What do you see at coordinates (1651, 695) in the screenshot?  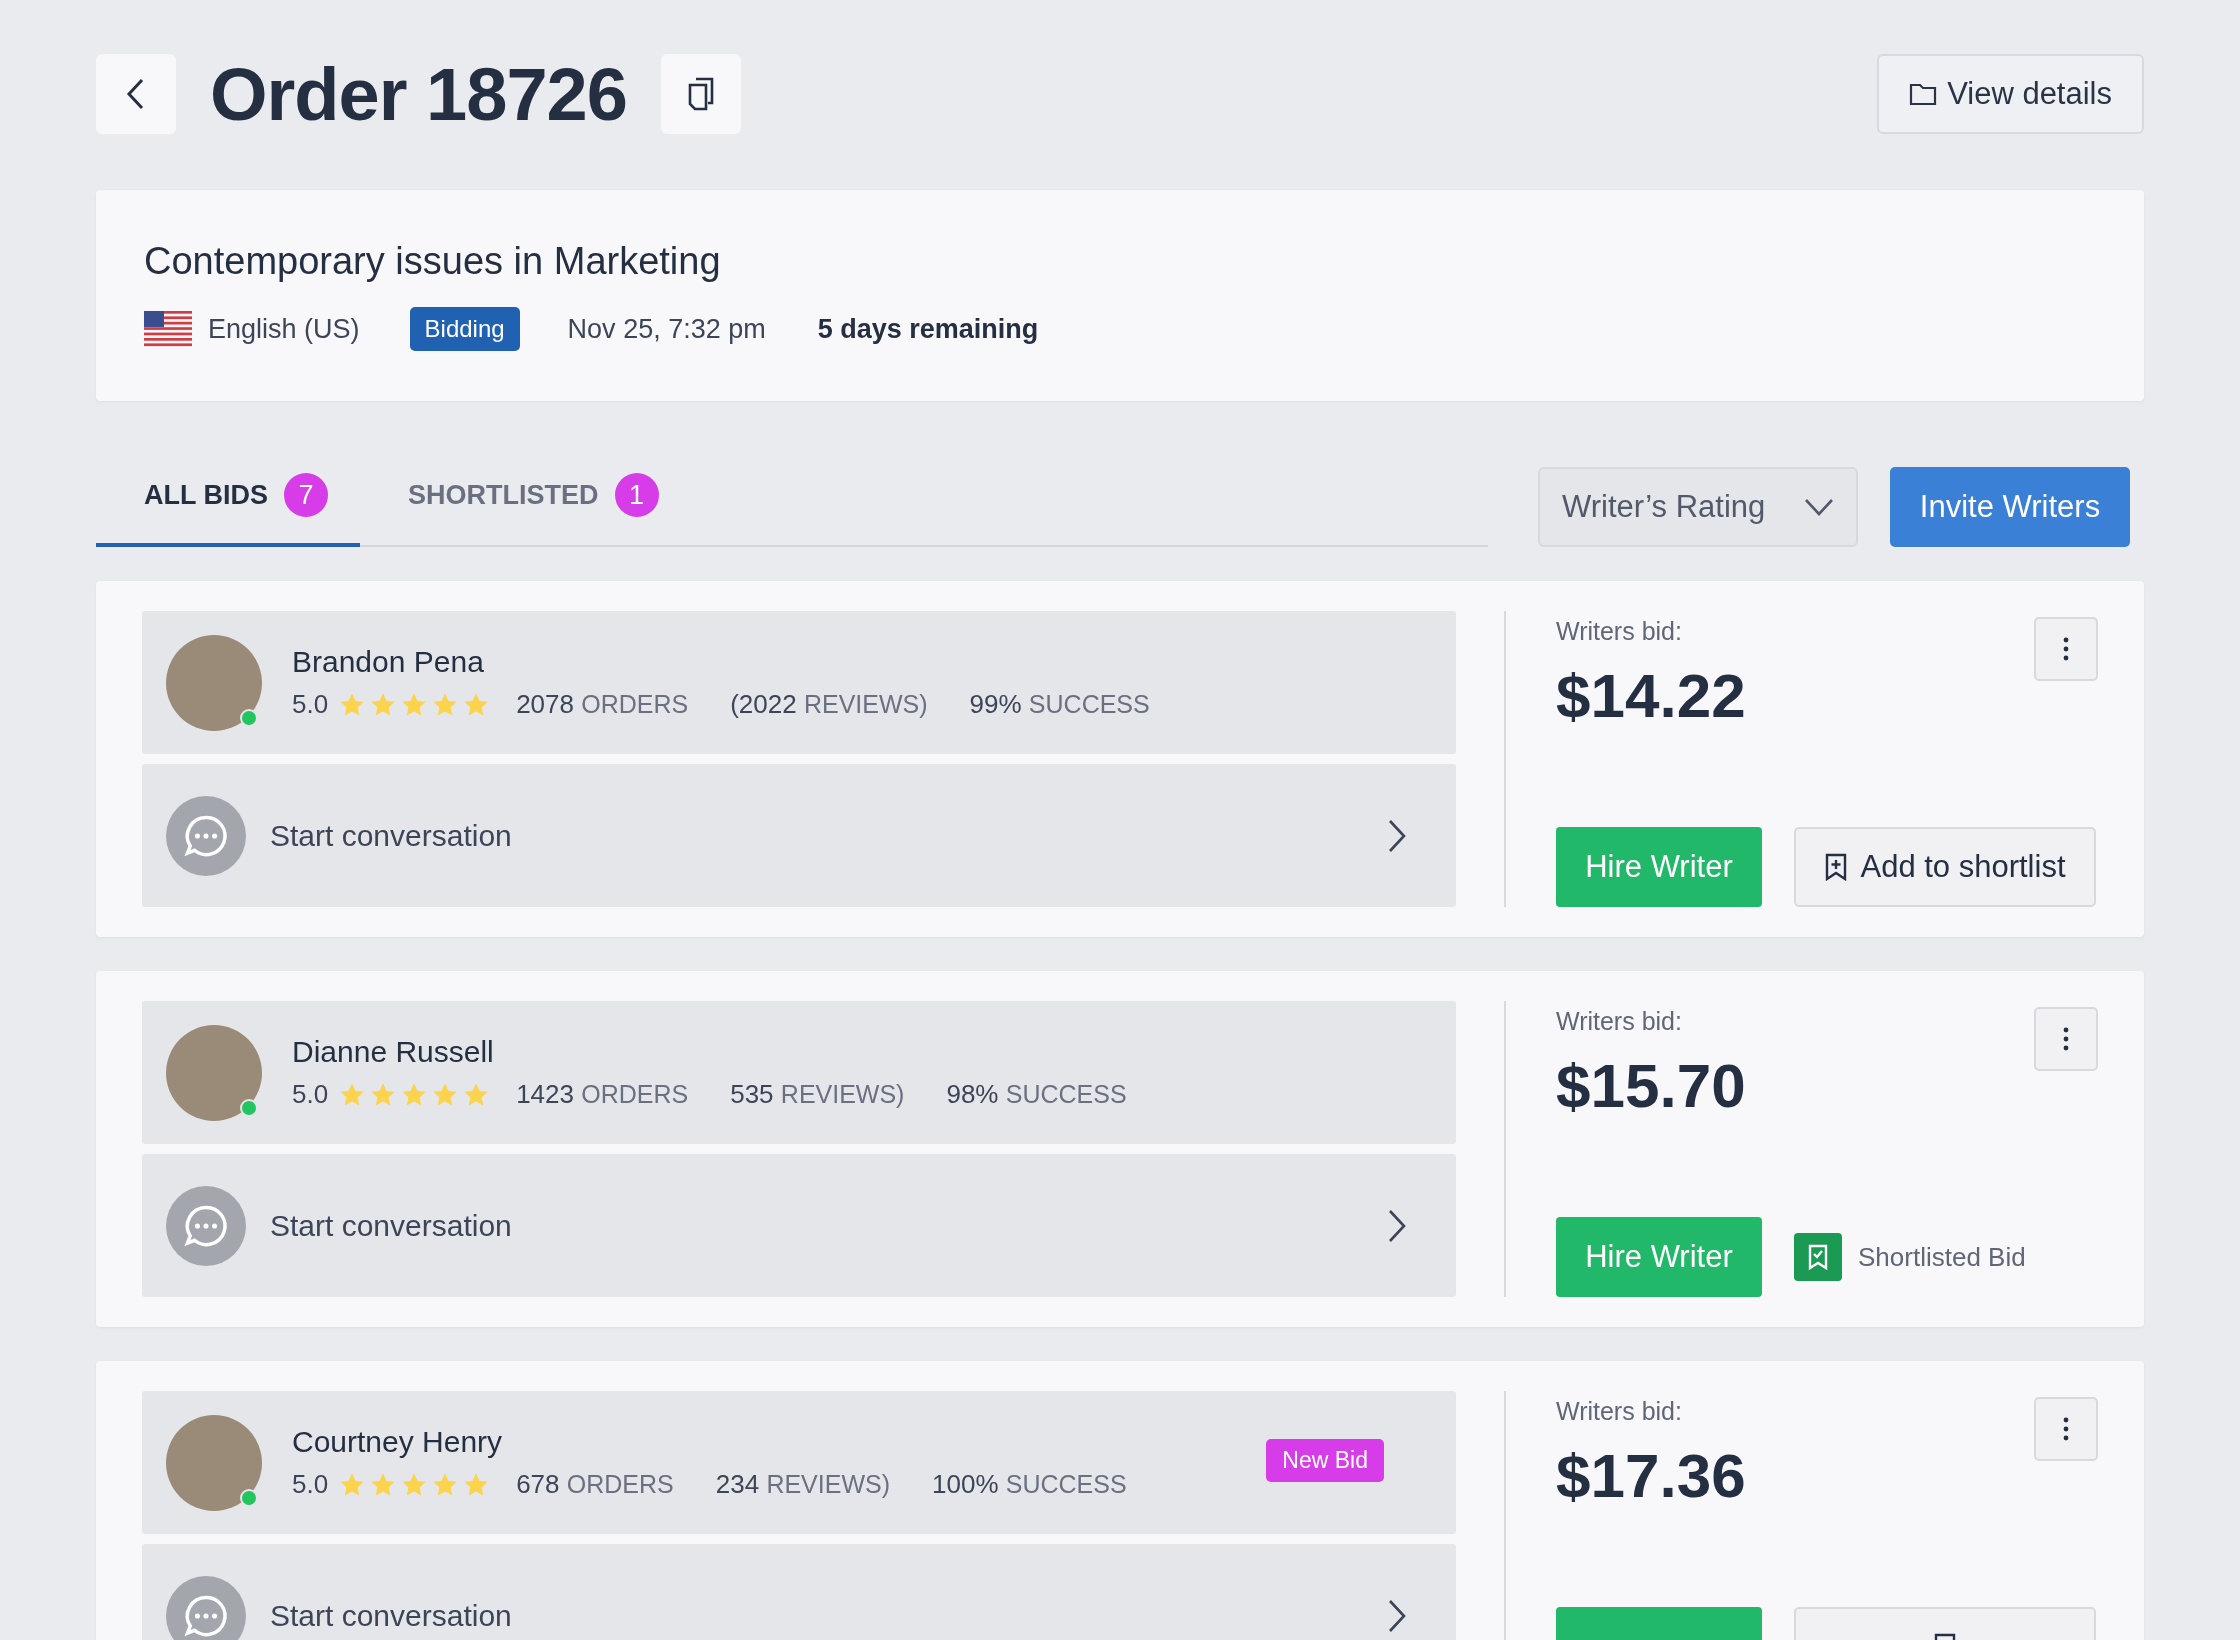 I see `bid-price: $14.22` at bounding box center [1651, 695].